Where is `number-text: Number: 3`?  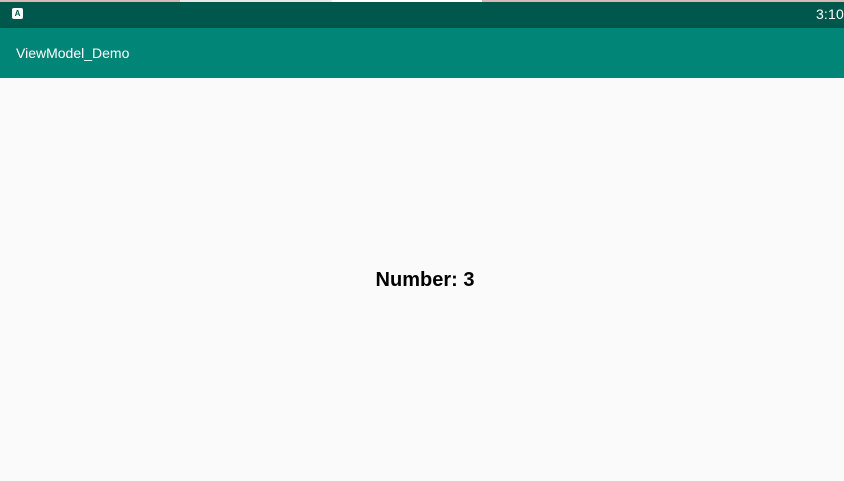 number-text: Number: 3 is located at coordinates (425, 280).